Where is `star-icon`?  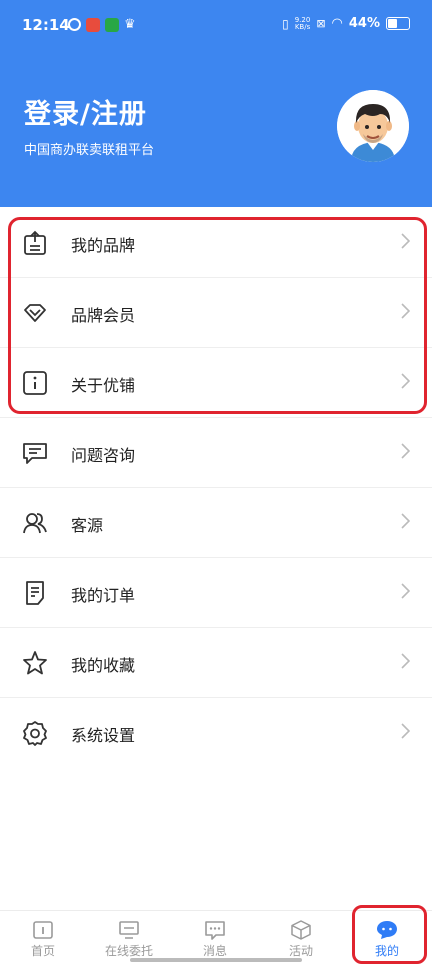 star-icon is located at coordinates (35, 663).